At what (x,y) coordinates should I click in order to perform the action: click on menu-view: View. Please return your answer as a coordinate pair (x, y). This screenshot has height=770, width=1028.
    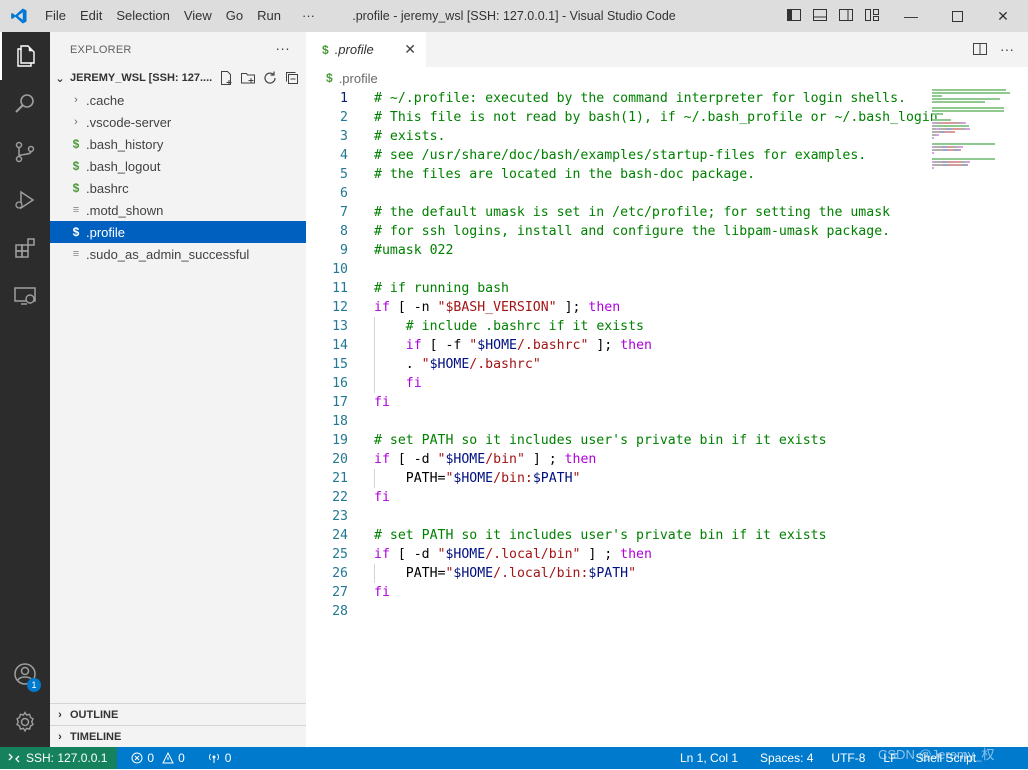
    Looking at the image, I should click on (198, 16).